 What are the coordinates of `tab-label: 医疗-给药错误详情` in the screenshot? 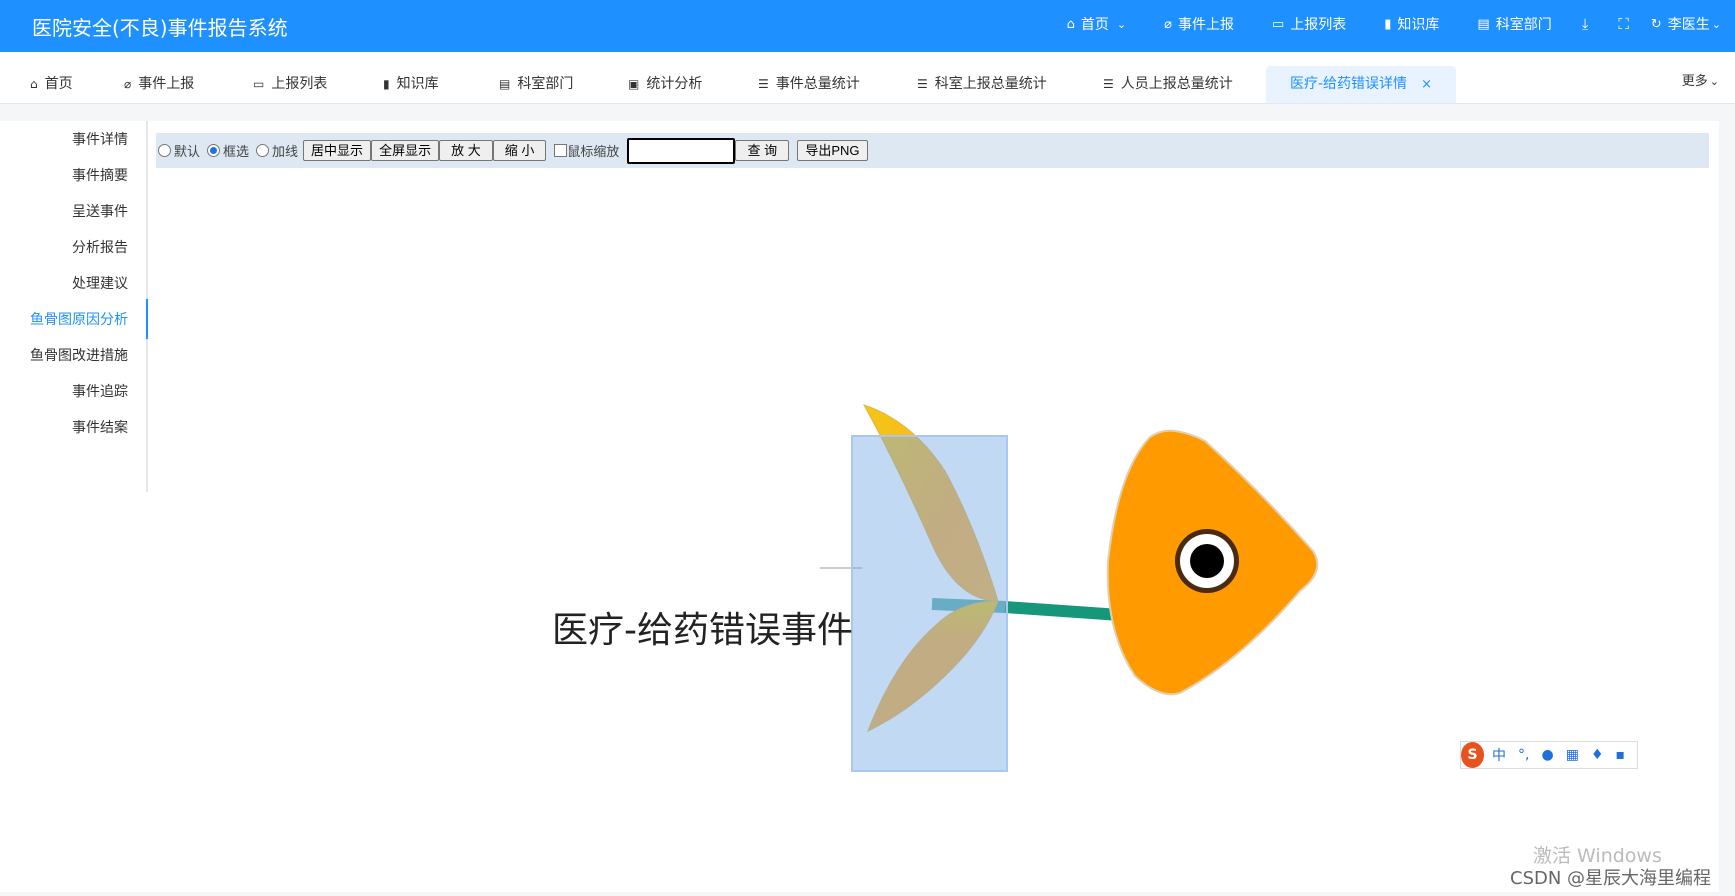 It's located at (1349, 84).